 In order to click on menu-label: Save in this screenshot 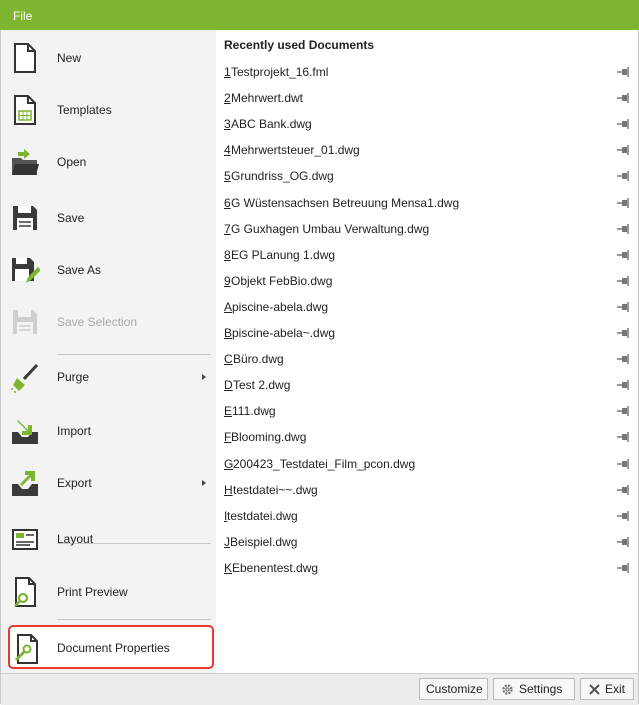, I will do `click(71, 218)`.